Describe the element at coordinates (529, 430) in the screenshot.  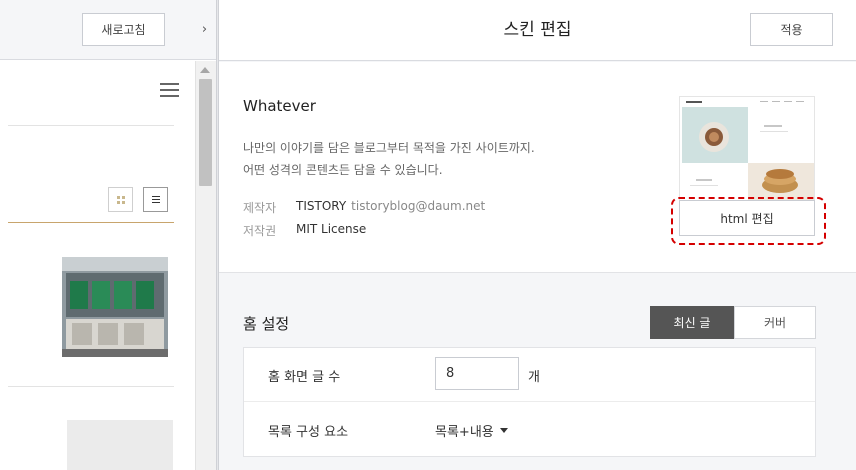
I see `list-components-row: 목록 구성 요소 목록+내용` at that location.